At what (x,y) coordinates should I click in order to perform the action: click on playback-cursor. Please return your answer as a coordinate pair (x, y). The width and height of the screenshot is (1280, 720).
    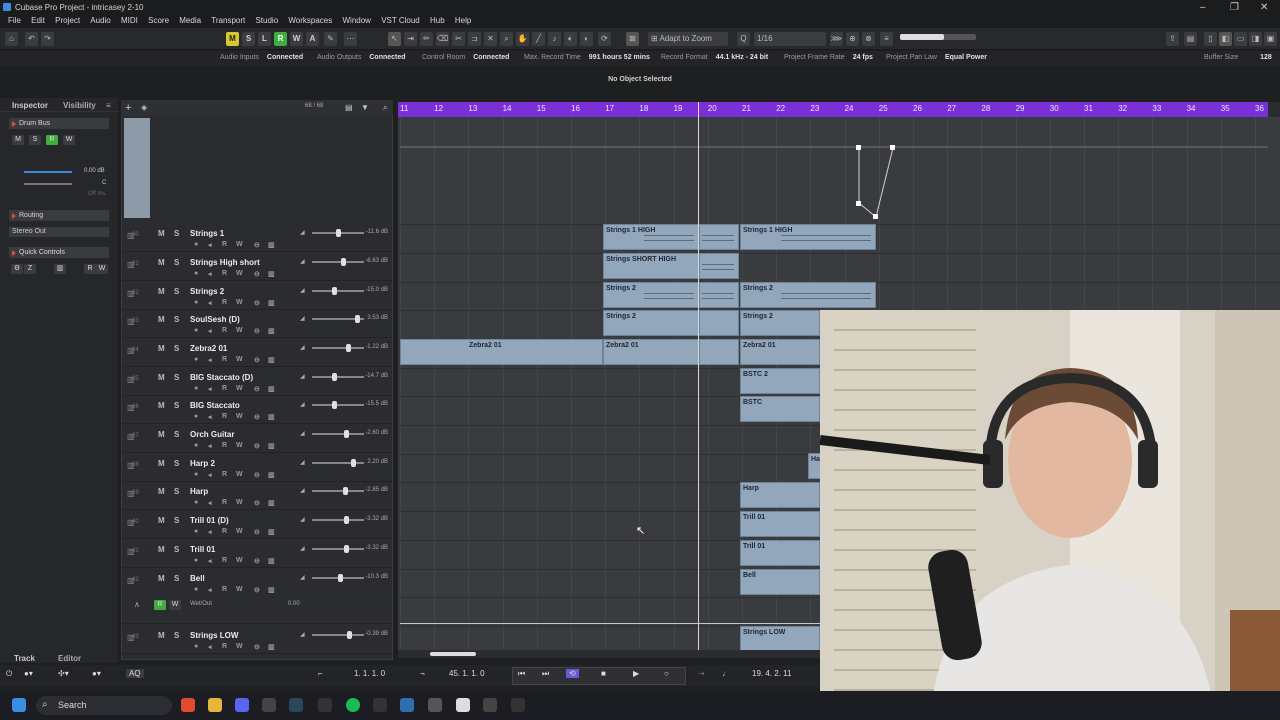
    Looking at the image, I should click on (698, 376).